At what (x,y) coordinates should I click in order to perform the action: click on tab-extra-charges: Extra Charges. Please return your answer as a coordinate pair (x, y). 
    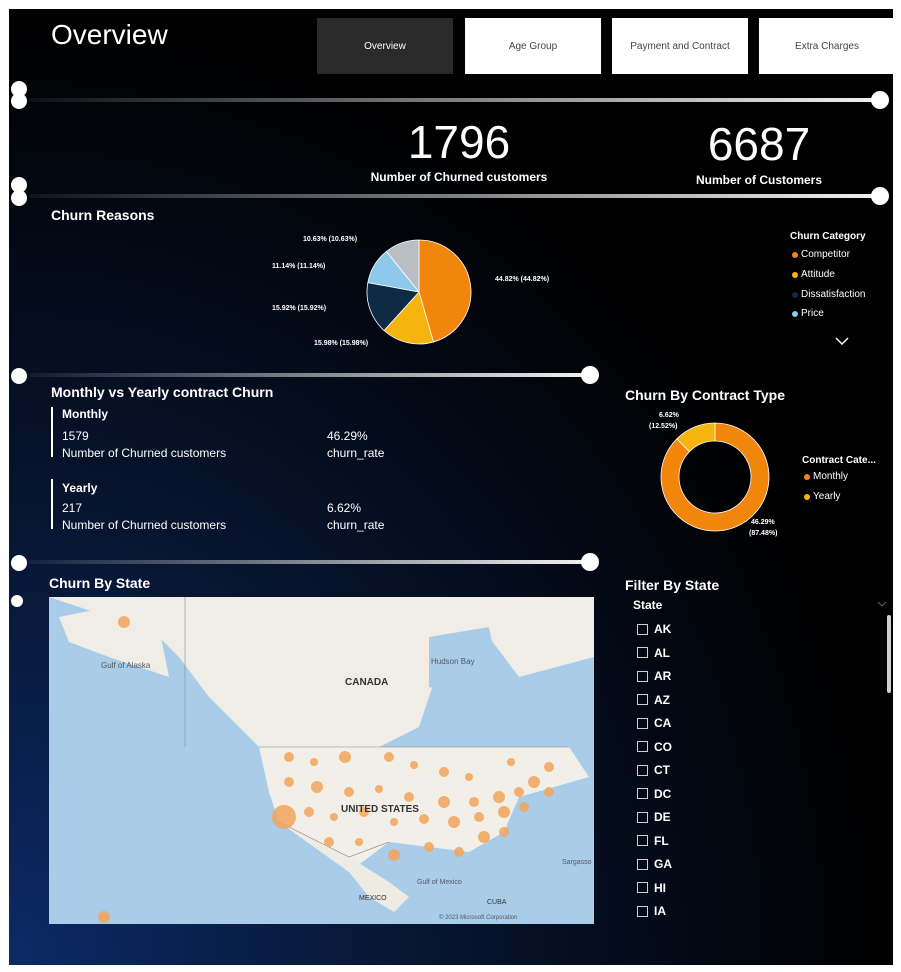
    Looking at the image, I should click on (826, 46).